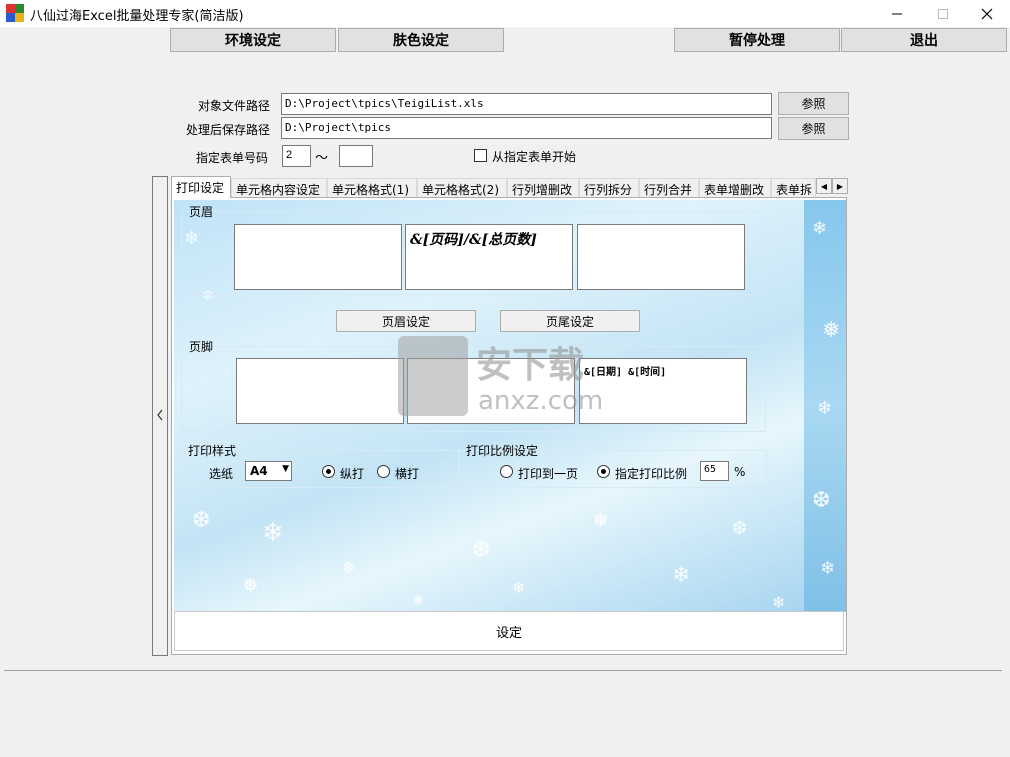 This screenshot has width=1010, height=757. I want to click on footer-group-label: 页脚, so click(201, 347).